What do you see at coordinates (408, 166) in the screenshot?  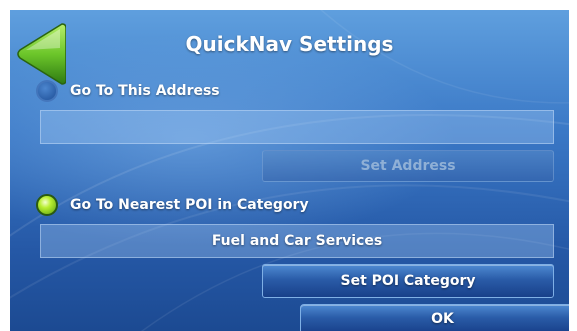 I see `set-address-button: Set Address` at bounding box center [408, 166].